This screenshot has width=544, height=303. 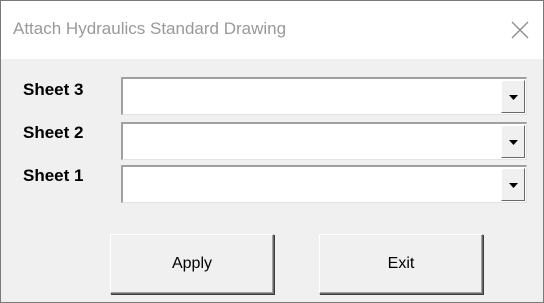 I want to click on sheet-2-combobox, so click(x=324, y=141).